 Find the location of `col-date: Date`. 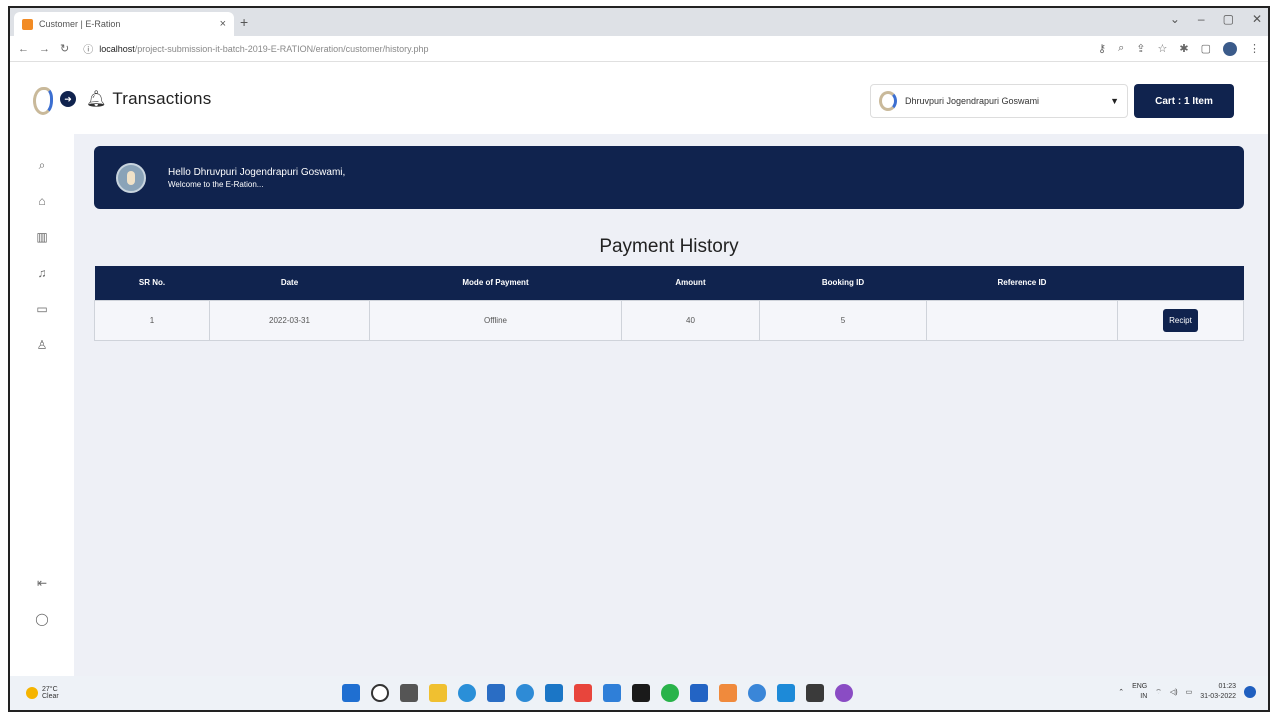

col-date: Date is located at coordinates (289, 283).